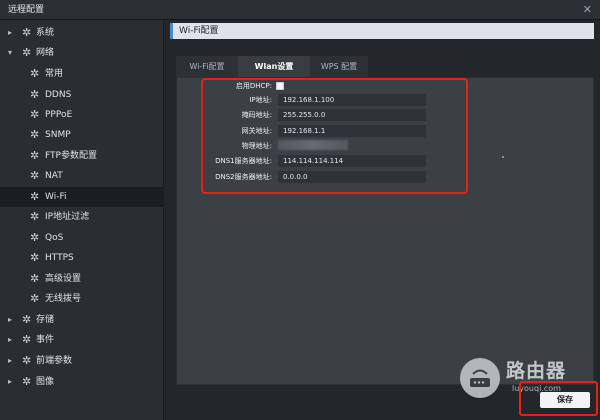 The height and width of the screenshot is (420, 600). What do you see at coordinates (58, 95) in the screenshot?
I see `sidebar-item-label: DDNS` at bounding box center [58, 95].